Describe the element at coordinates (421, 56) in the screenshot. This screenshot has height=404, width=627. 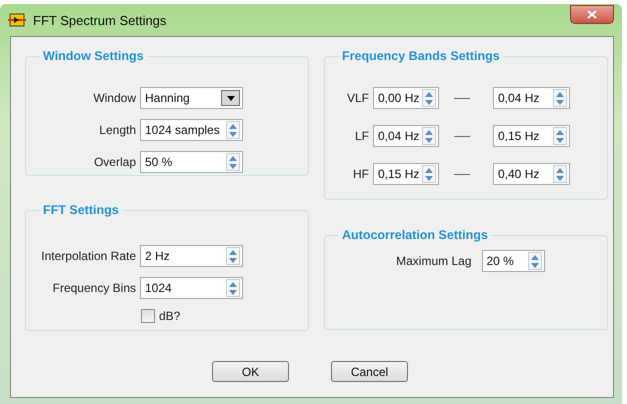
I see `group-title: Frequency Bands Settings` at that location.